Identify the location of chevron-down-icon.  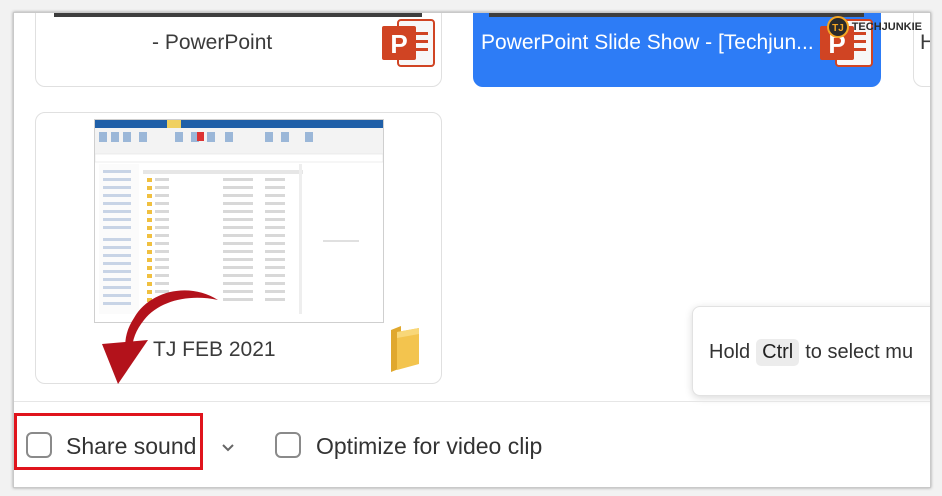
(228, 448).